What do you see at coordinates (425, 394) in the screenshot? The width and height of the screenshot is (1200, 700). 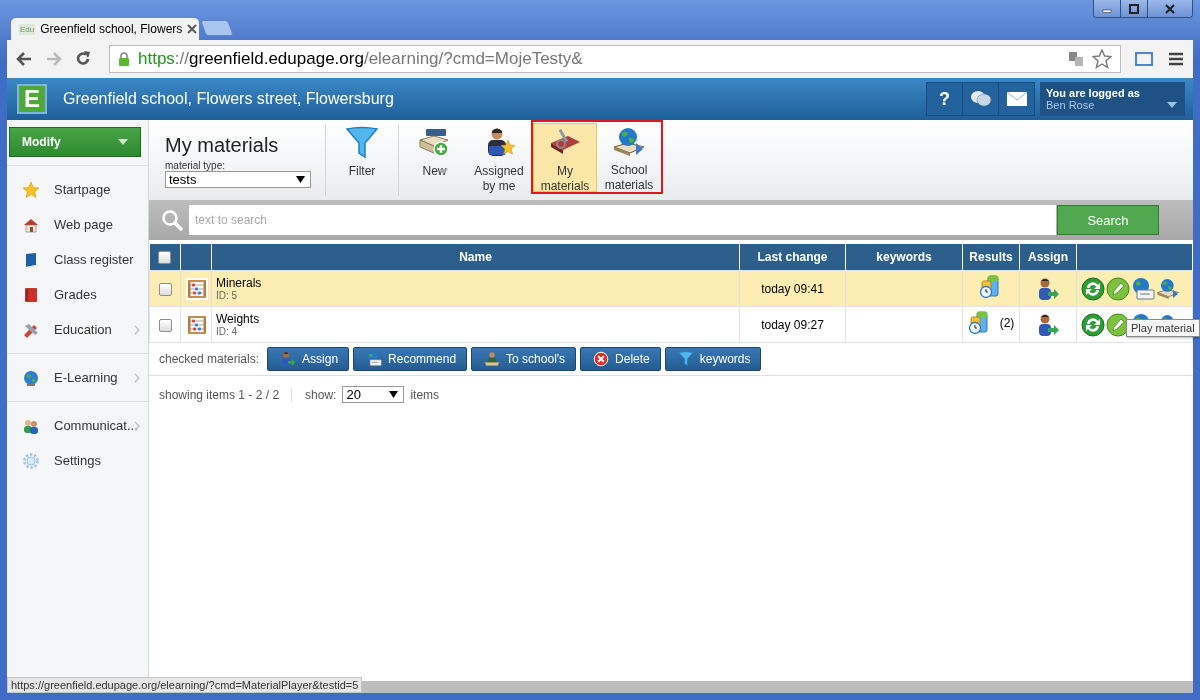 I see `items-label: items` at bounding box center [425, 394].